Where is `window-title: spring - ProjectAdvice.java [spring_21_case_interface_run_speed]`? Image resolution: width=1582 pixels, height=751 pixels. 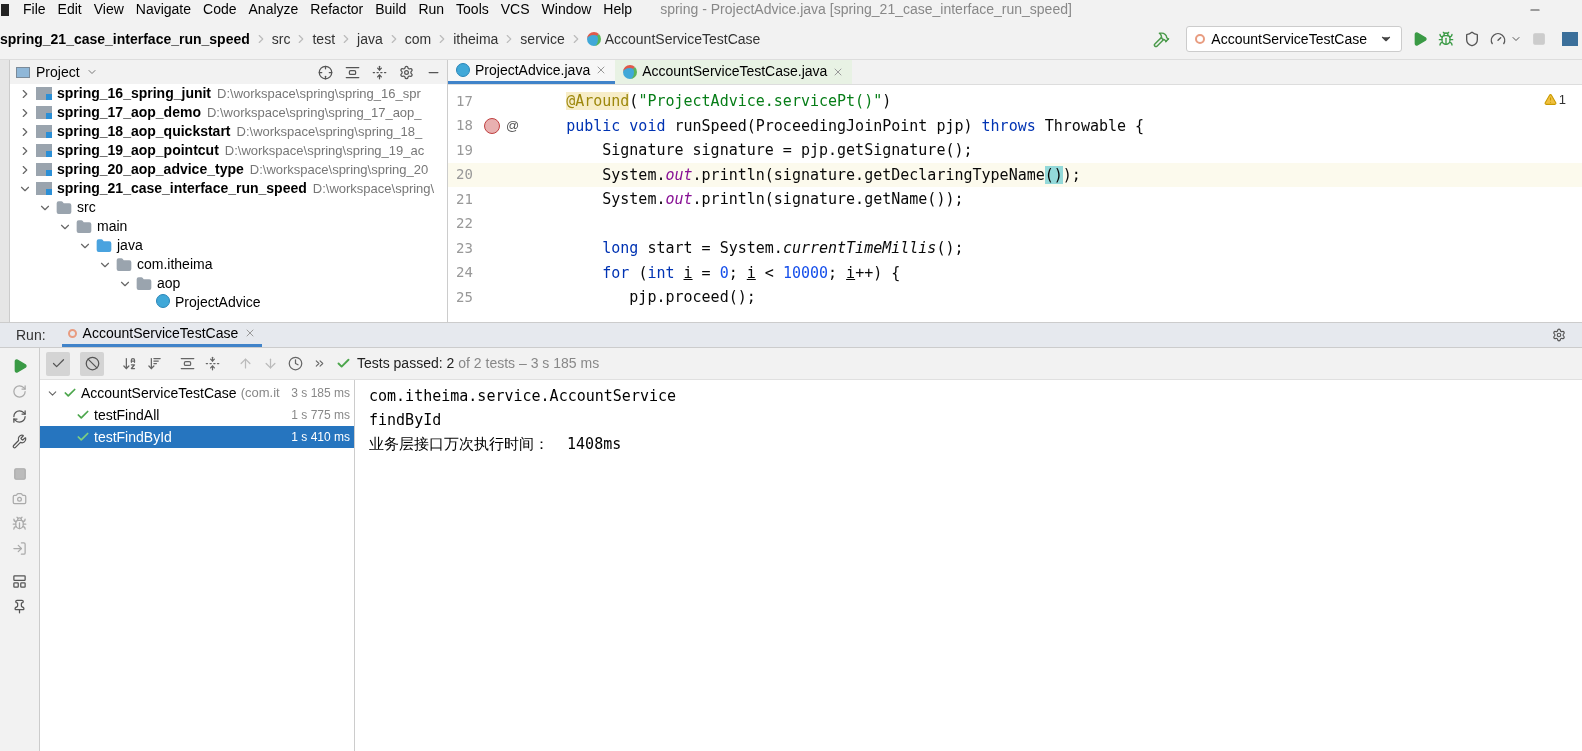 window-title: spring - ProjectAdvice.java [spring_21_case_interface_run_speed] is located at coordinates (866, 9).